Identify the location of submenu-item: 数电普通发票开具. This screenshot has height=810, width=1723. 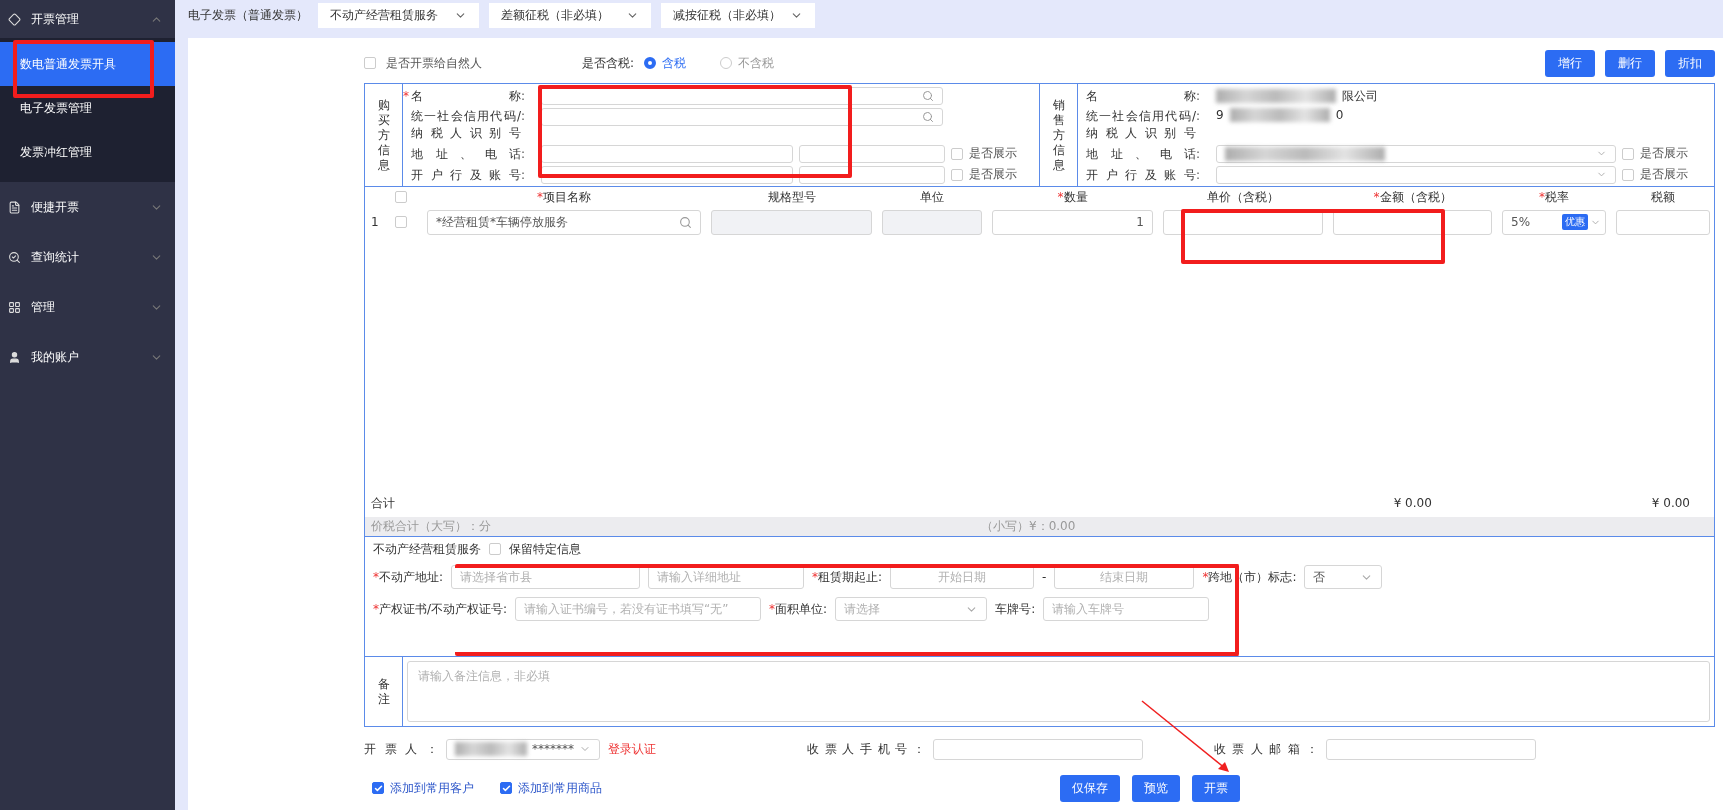
(87, 64).